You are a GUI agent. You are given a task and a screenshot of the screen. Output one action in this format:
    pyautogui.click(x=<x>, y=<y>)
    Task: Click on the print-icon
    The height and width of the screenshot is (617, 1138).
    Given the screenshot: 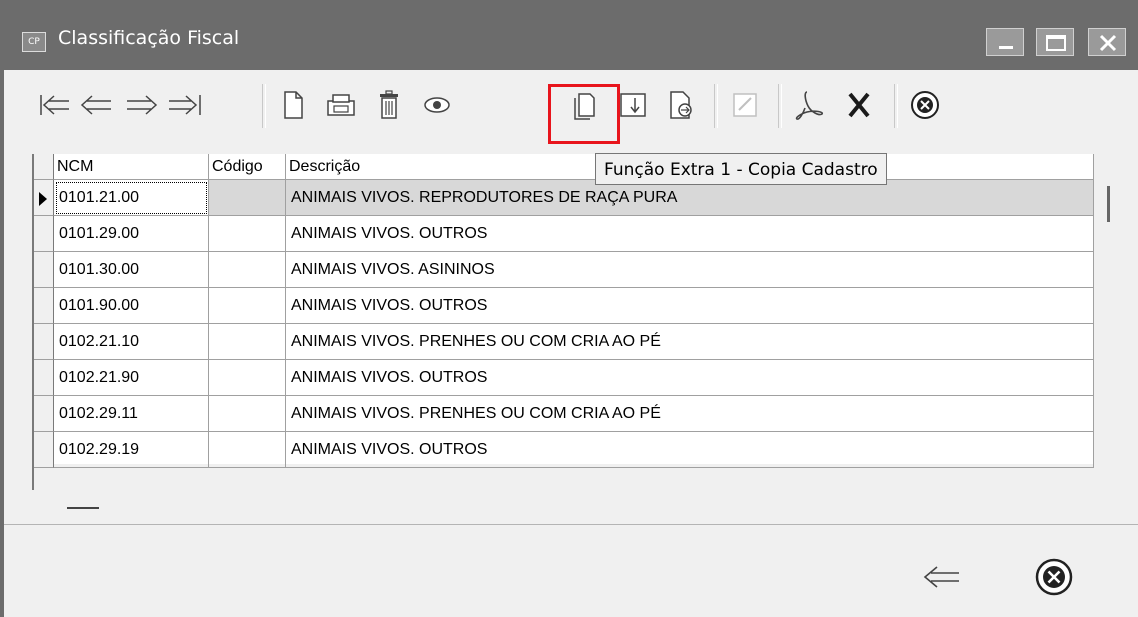 What is the action you would take?
    pyautogui.click(x=341, y=105)
    